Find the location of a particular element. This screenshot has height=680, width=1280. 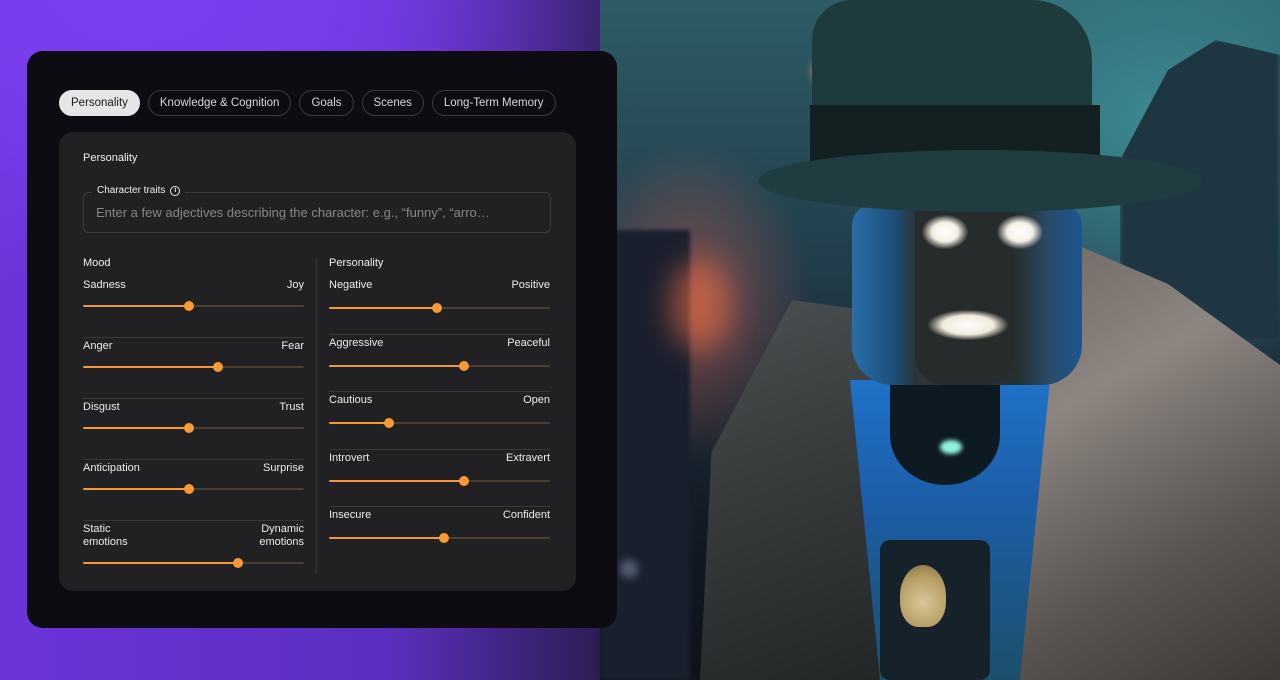

robot-eye-right is located at coordinates (1020, 232).